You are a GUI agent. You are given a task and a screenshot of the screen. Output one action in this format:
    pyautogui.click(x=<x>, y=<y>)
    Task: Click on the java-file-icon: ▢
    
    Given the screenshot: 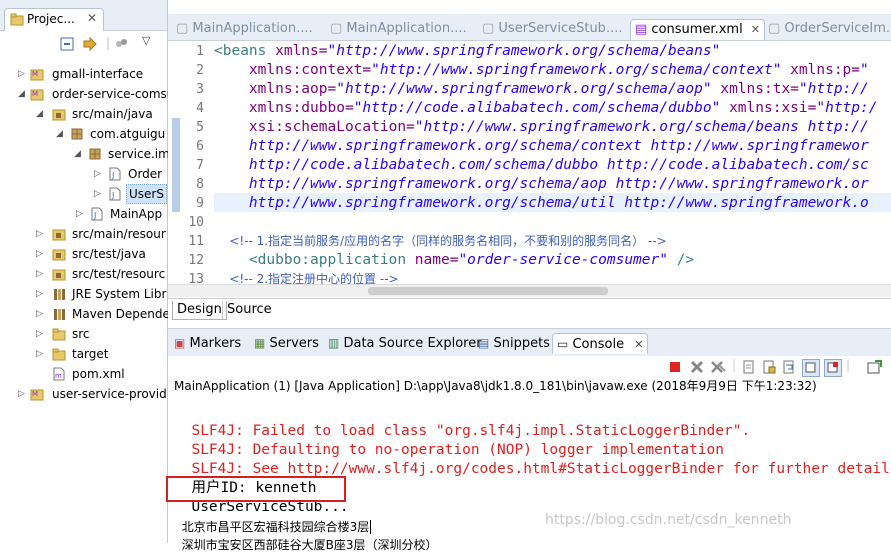 What is the action you would take?
    pyautogui.click(x=184, y=28)
    